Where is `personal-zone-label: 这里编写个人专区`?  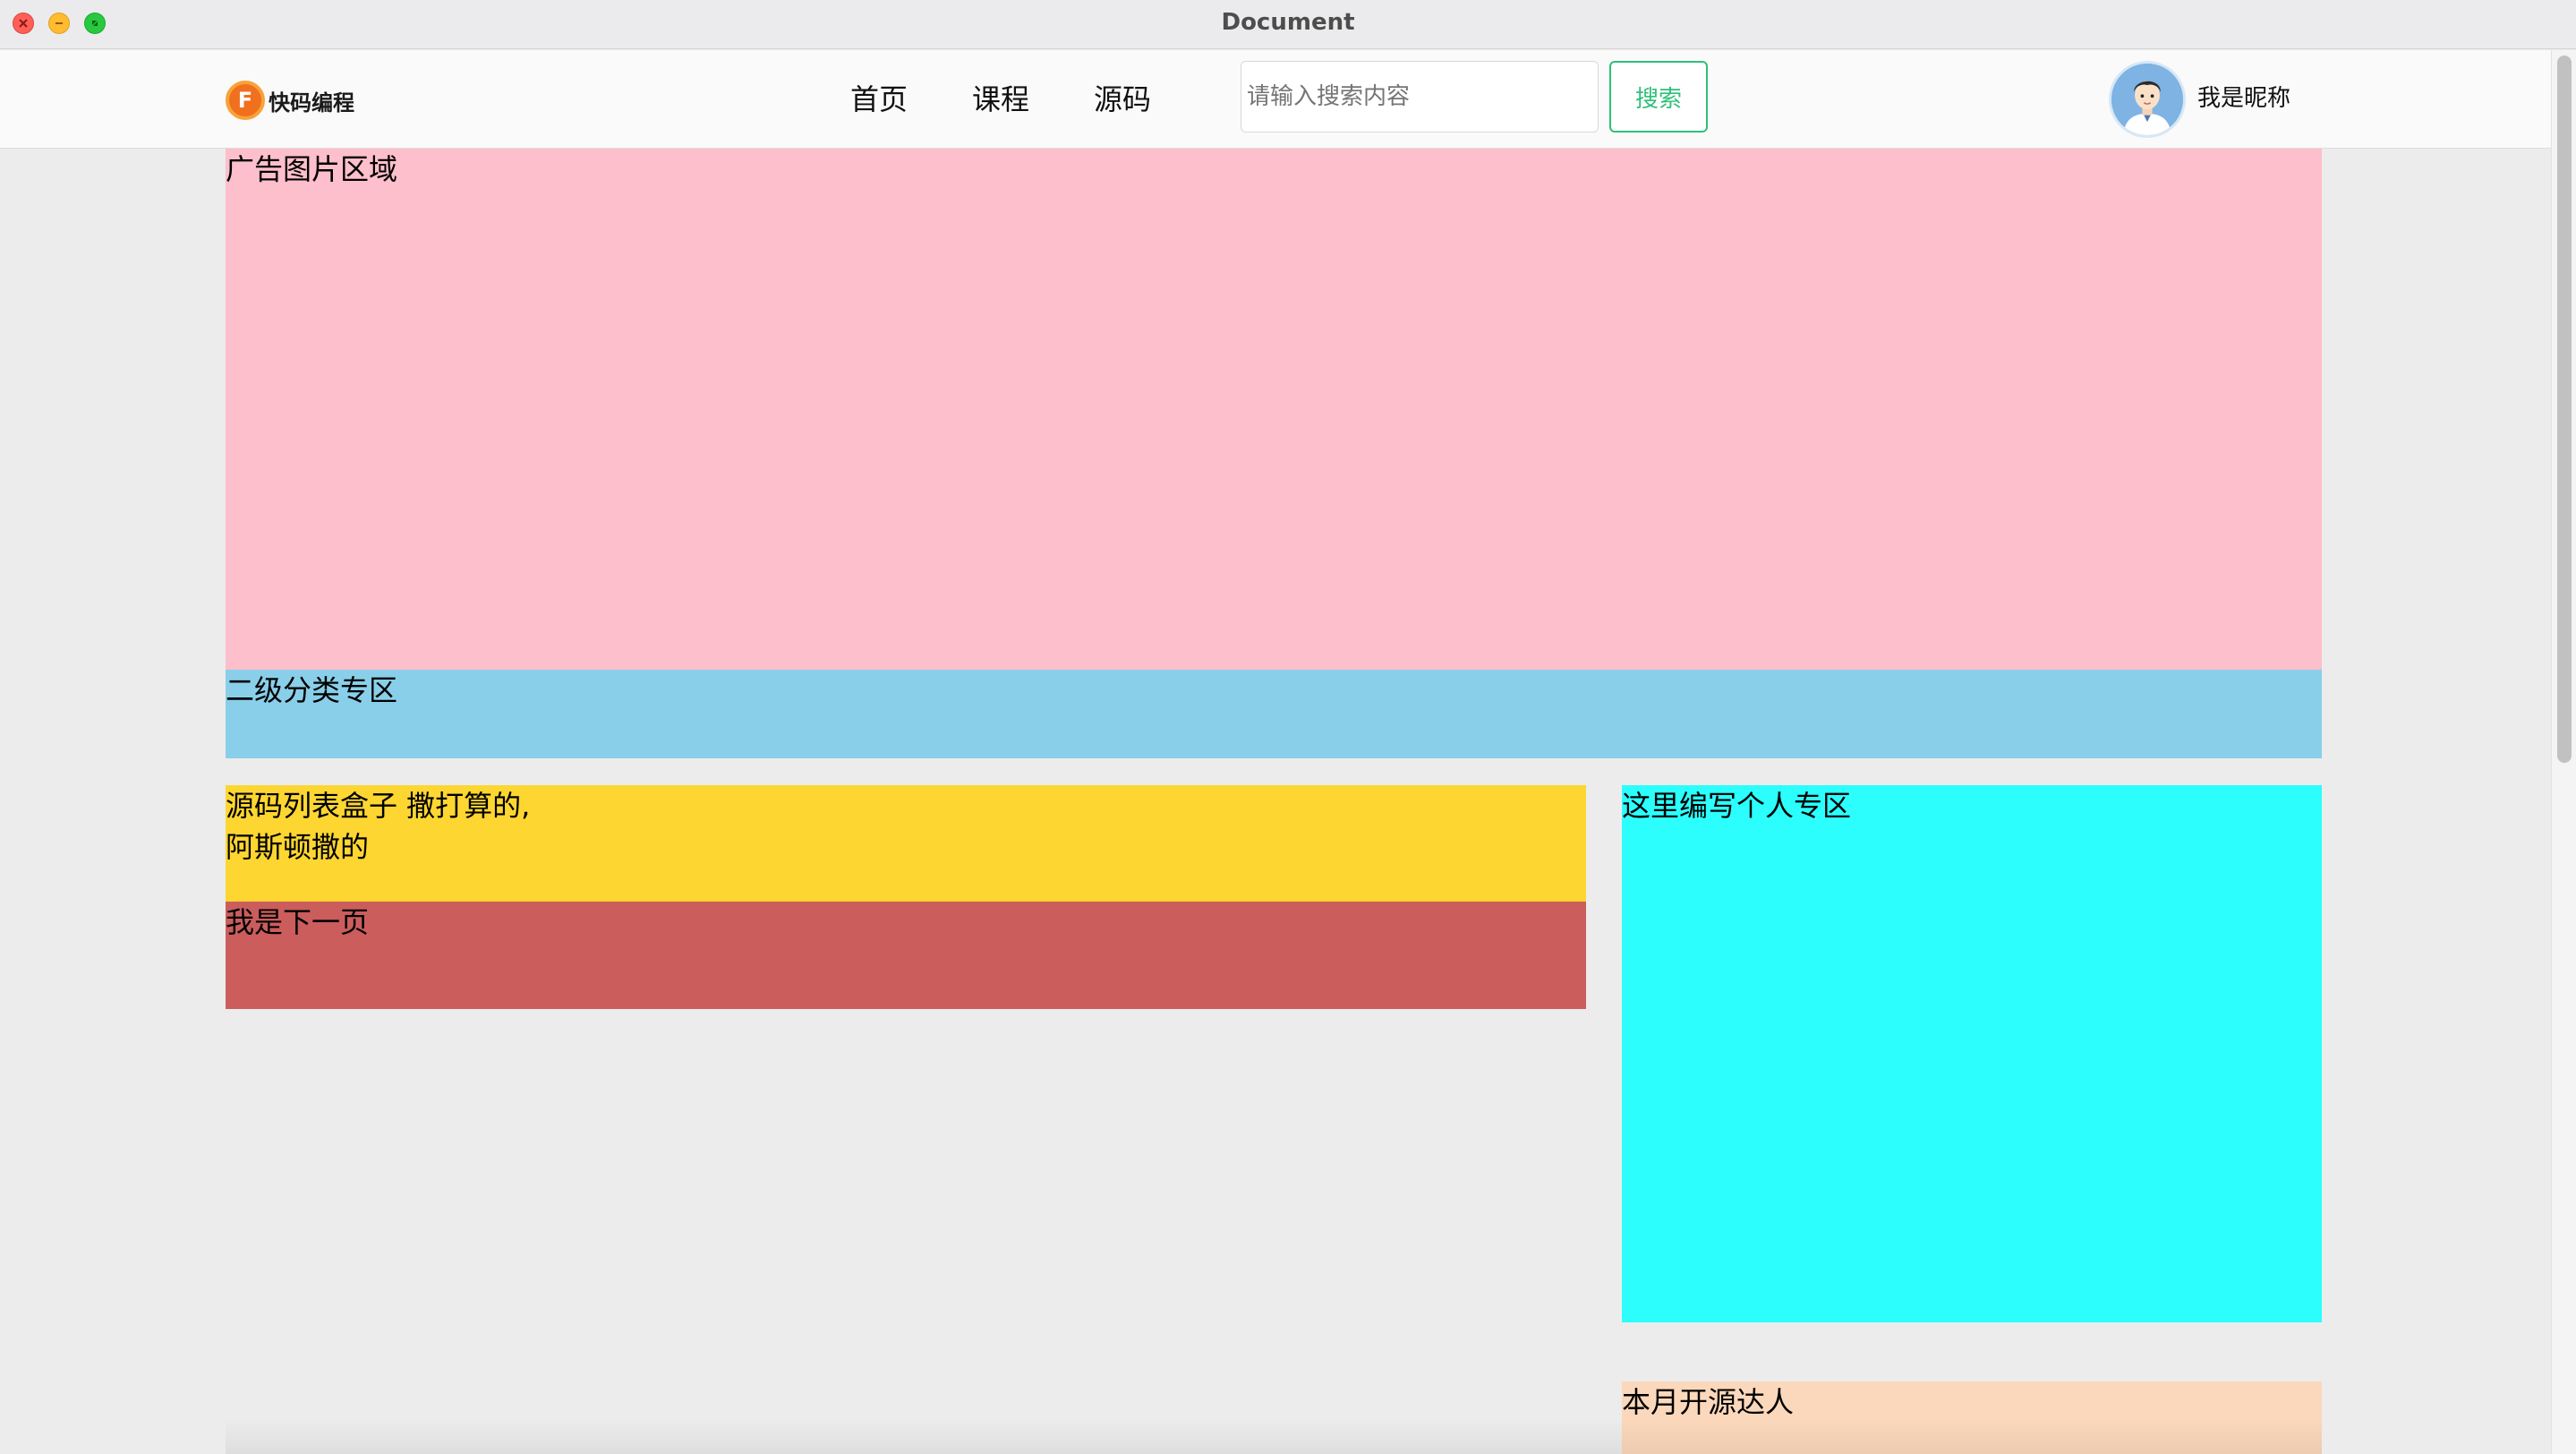 personal-zone-label: 这里编写个人专区 is located at coordinates (1737, 806).